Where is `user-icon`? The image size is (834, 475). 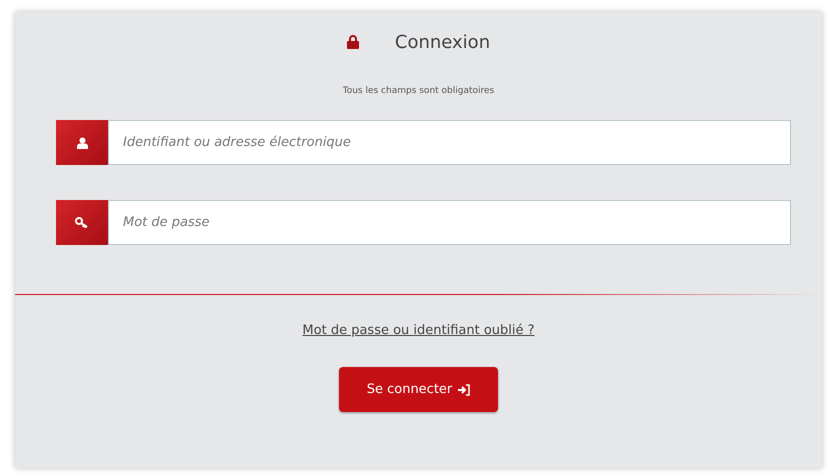 user-icon is located at coordinates (82, 142).